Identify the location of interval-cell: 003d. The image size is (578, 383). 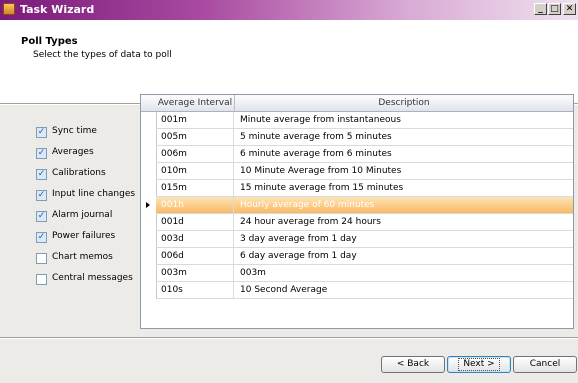
(195, 239).